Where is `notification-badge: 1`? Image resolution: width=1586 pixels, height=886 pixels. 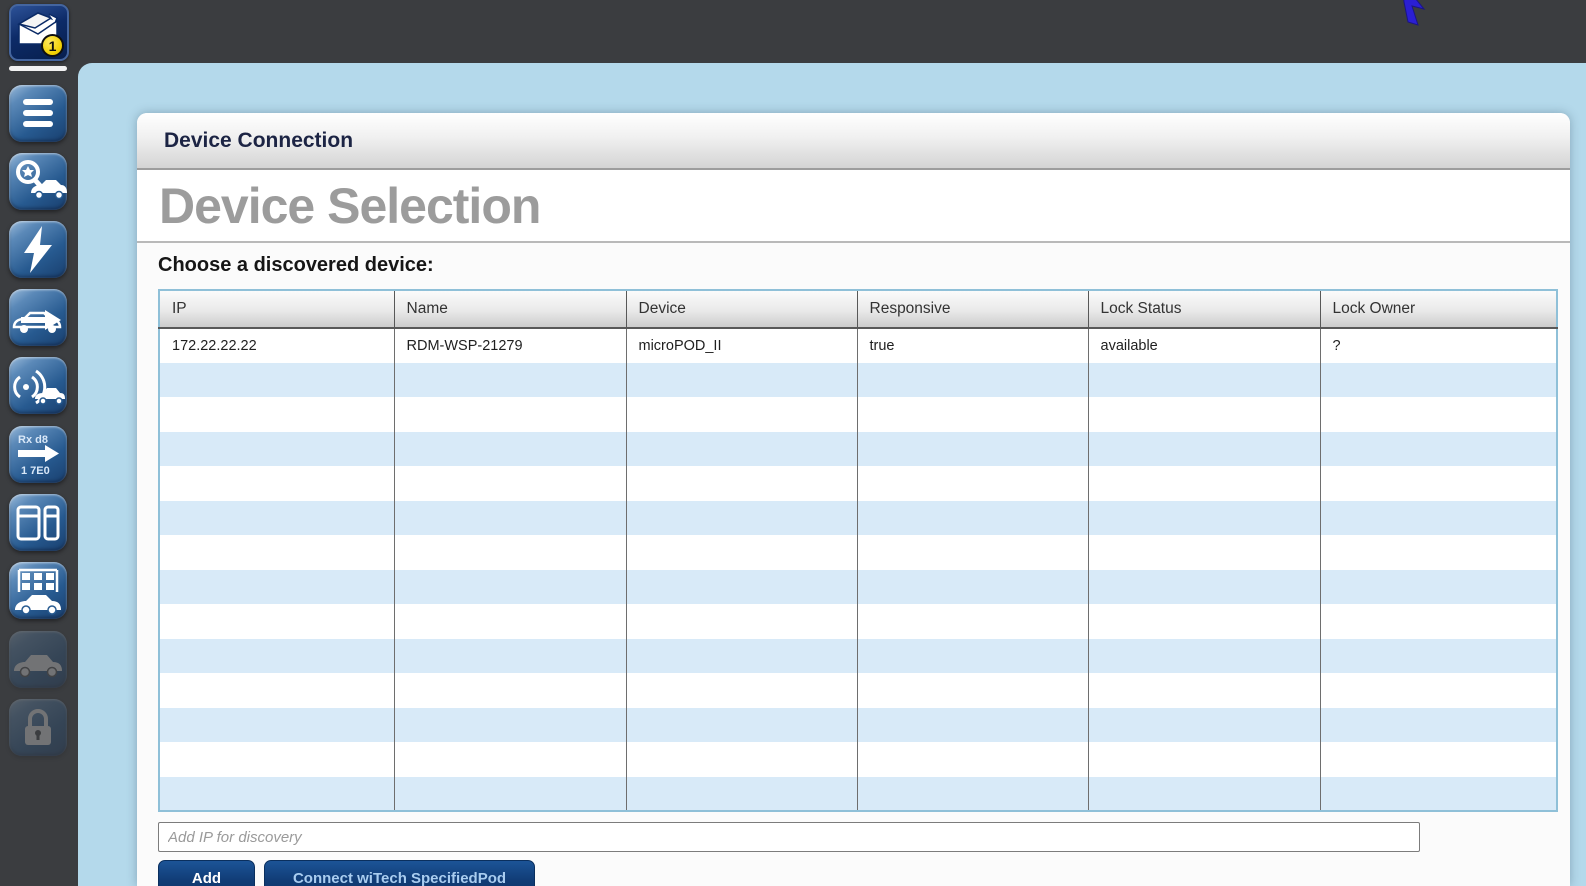 notification-badge: 1 is located at coordinates (52, 45).